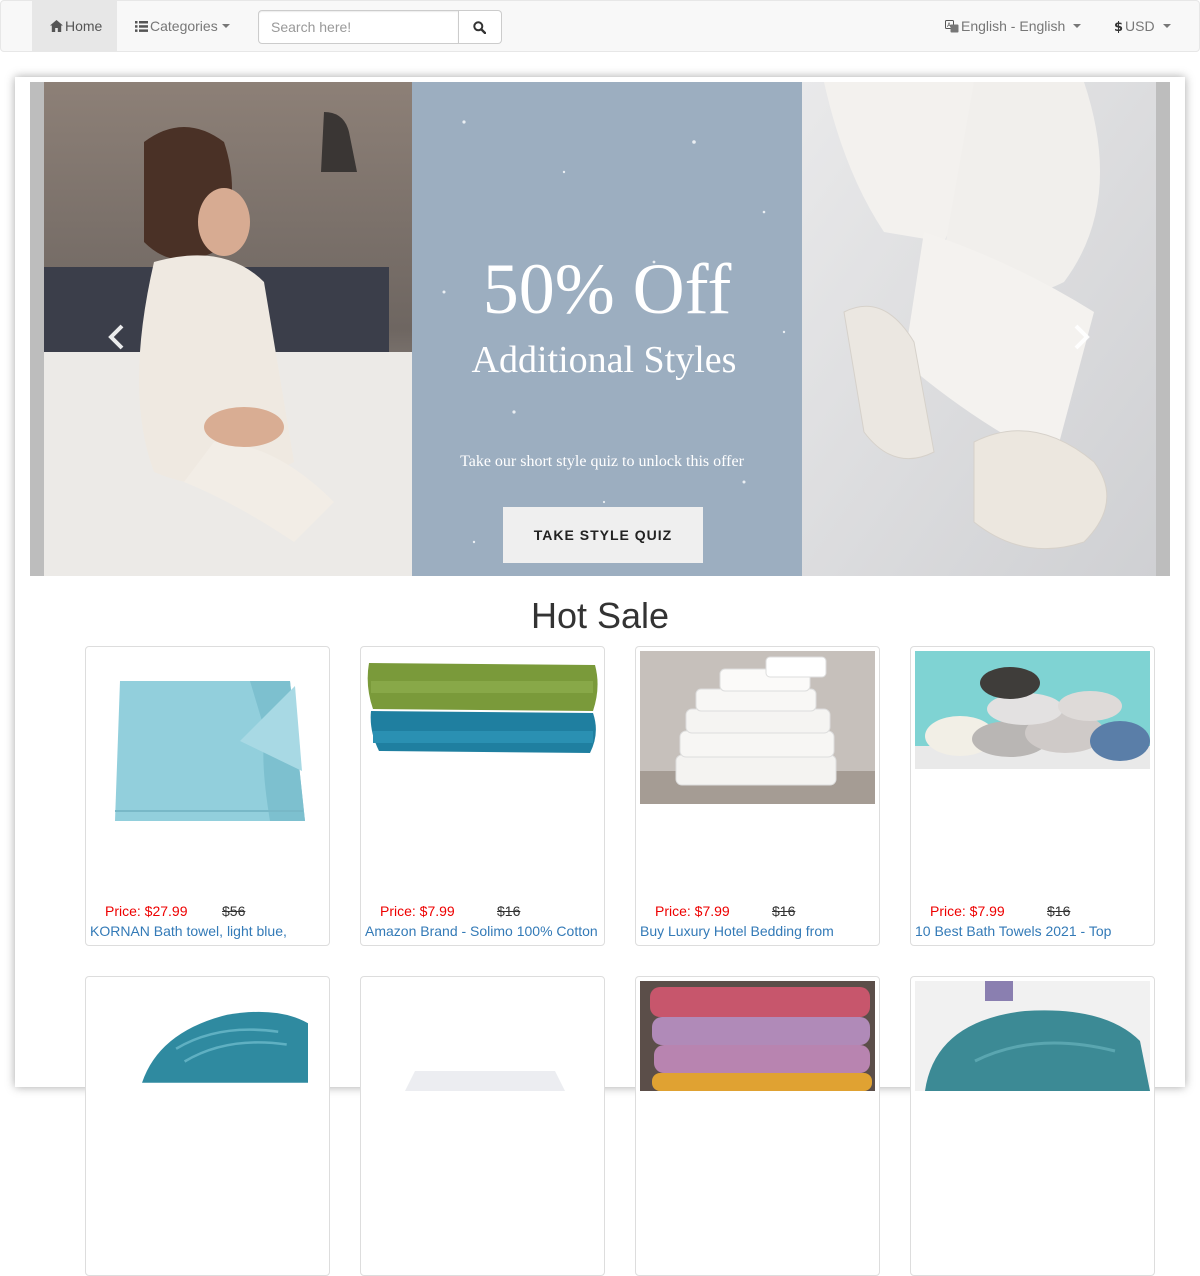 Image resolution: width=1200 pixels, height=1276 pixels. What do you see at coordinates (952, 26) in the screenshot?
I see `language-icon: A` at bounding box center [952, 26].